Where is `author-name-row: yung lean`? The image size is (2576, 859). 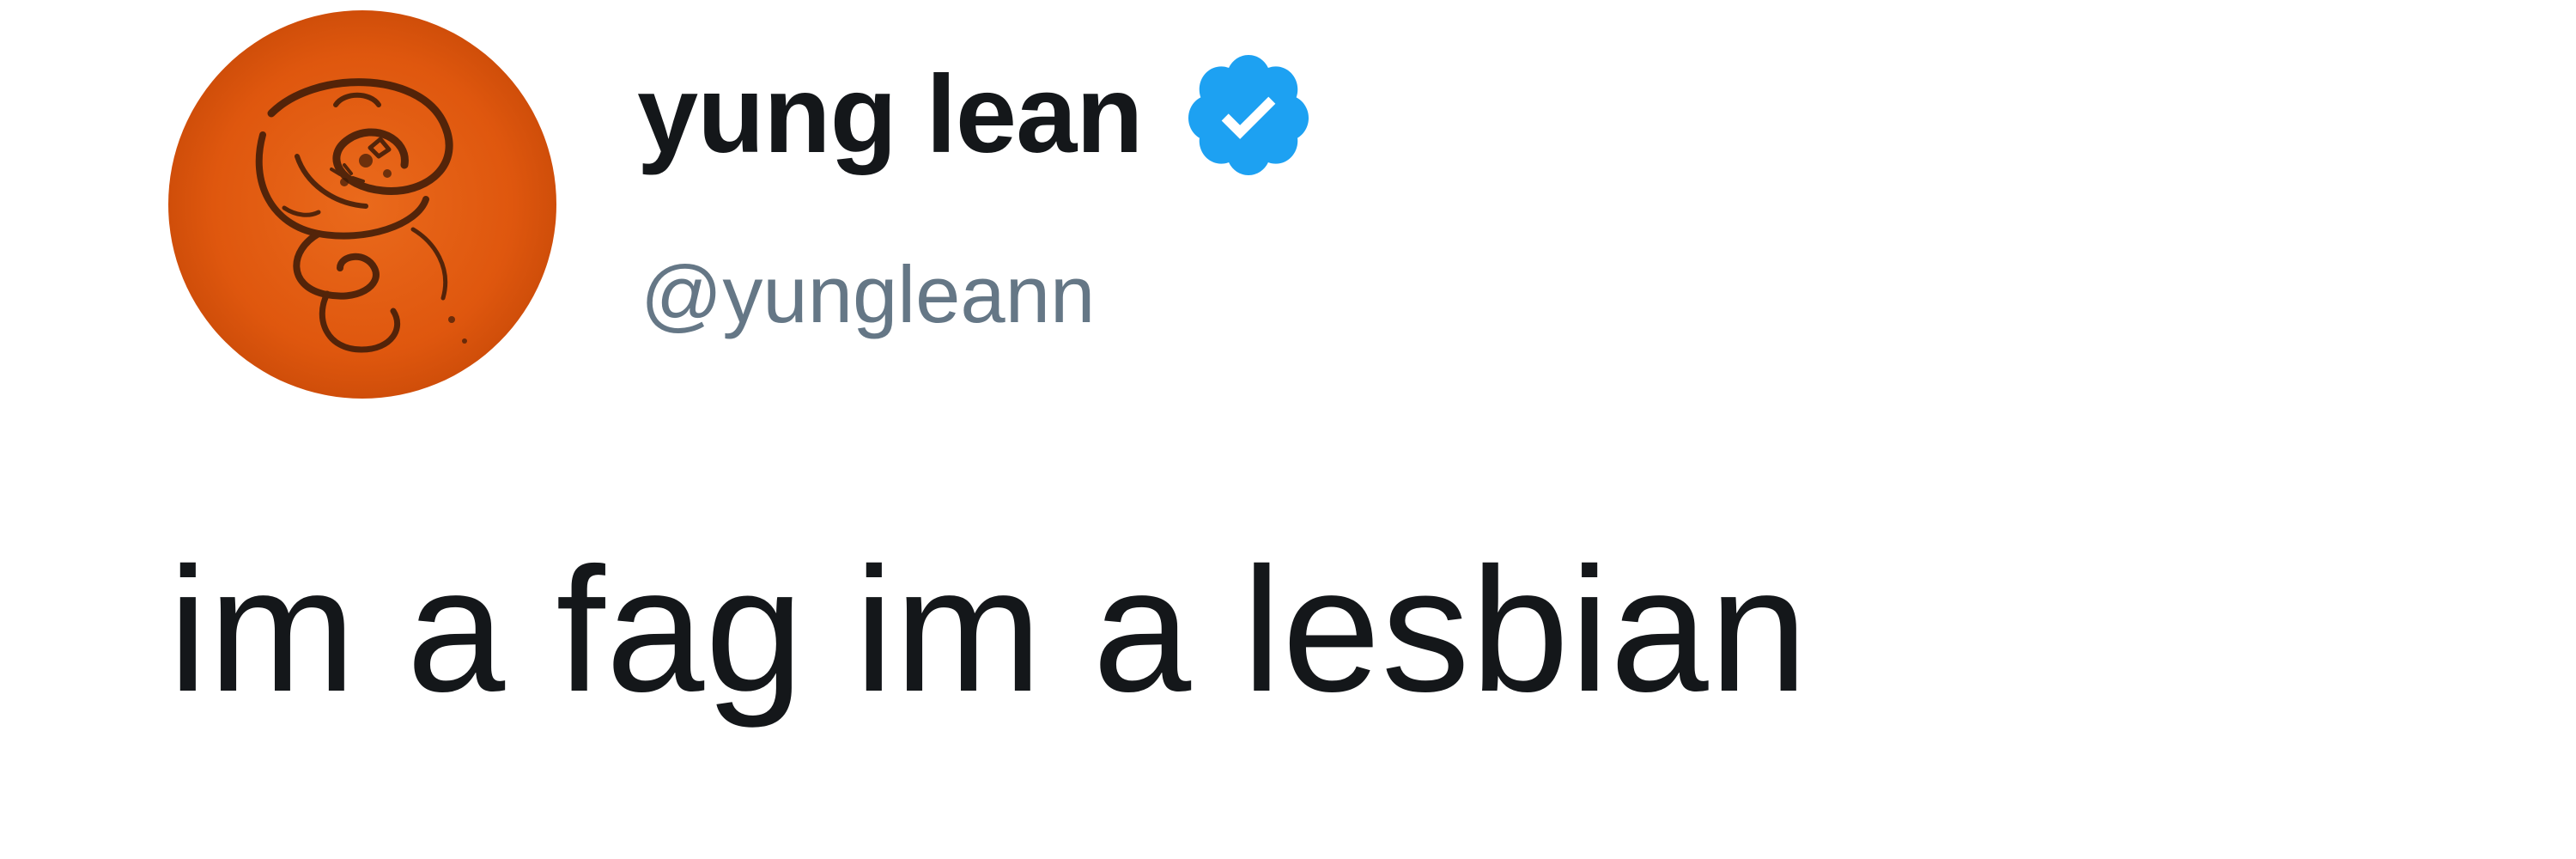
author-name-row: yung lean is located at coordinates (977, 115).